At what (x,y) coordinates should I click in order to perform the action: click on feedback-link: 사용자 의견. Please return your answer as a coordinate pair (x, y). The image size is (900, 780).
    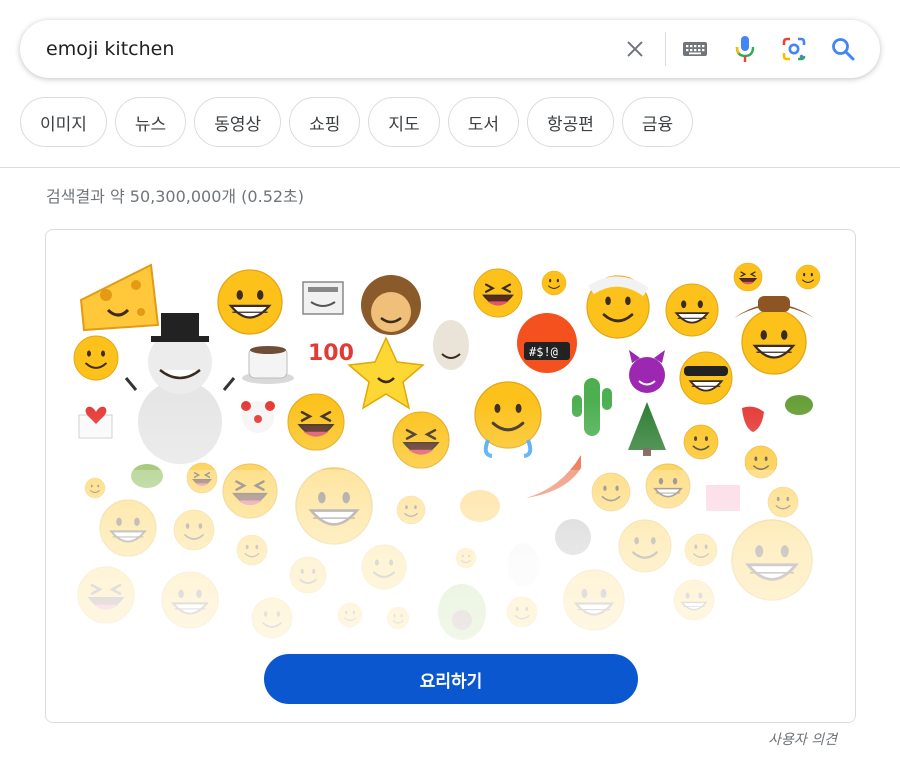
    Looking at the image, I should click on (802, 739).